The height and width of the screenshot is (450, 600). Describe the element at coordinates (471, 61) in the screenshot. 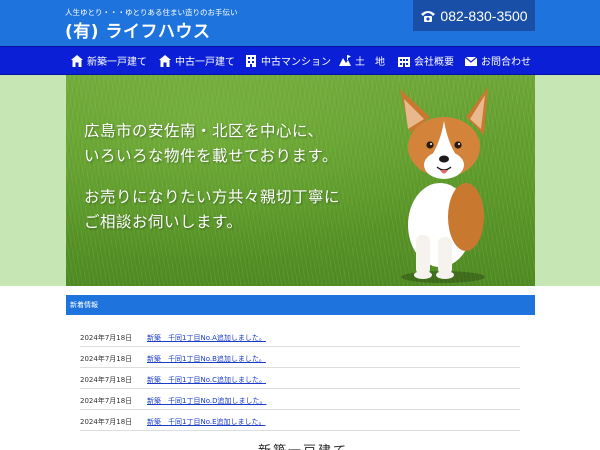

I see `mail-icon` at that location.